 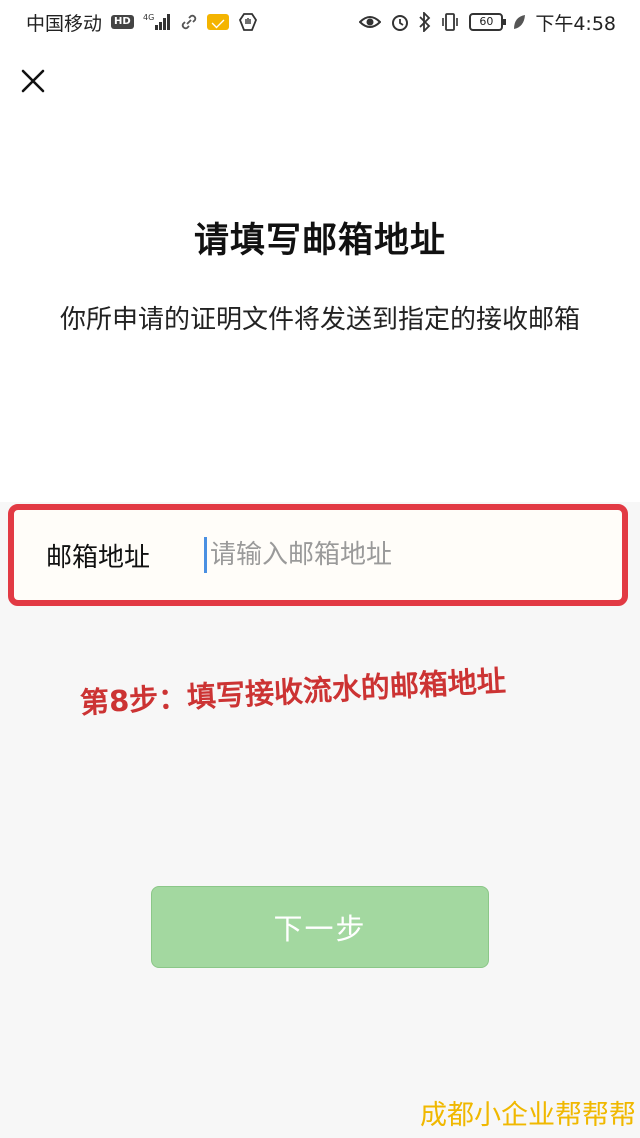 I want to click on status-left: 中国移动 HD 4G, so click(x=142, y=22).